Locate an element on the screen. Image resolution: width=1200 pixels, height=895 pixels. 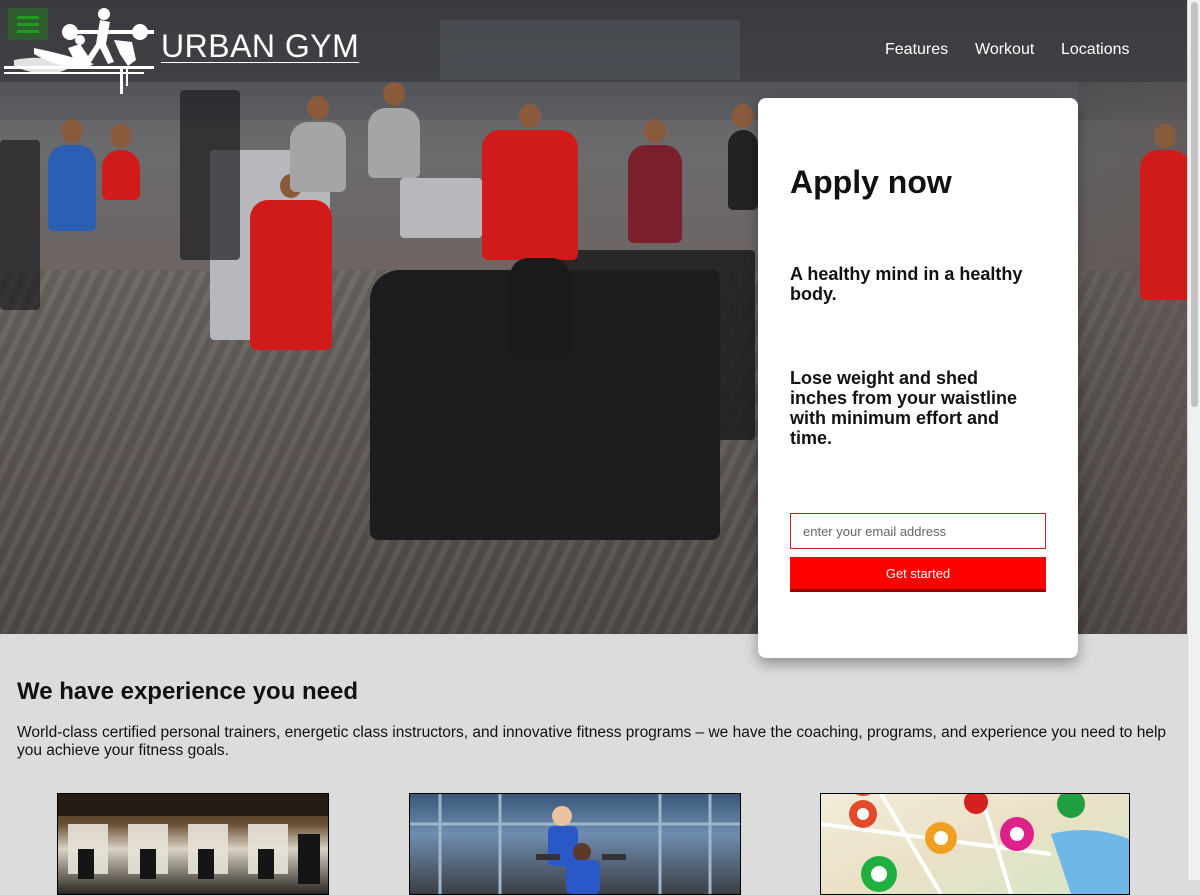
treadmill is located at coordinates (647, 345).